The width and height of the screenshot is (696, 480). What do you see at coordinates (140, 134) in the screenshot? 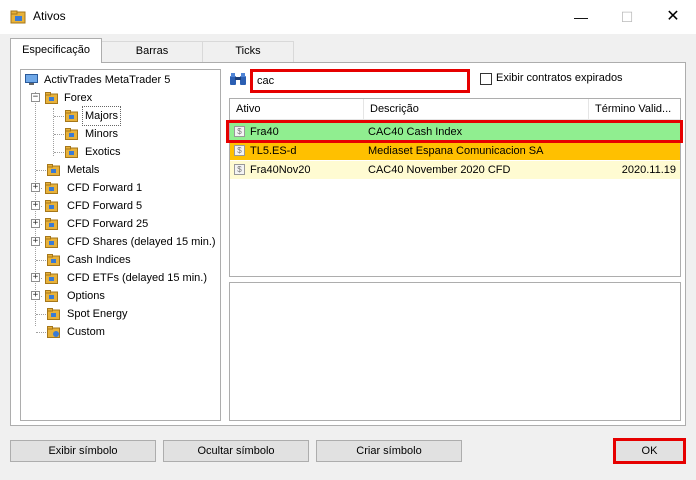
I see `tree-item-minors: Minors` at bounding box center [140, 134].